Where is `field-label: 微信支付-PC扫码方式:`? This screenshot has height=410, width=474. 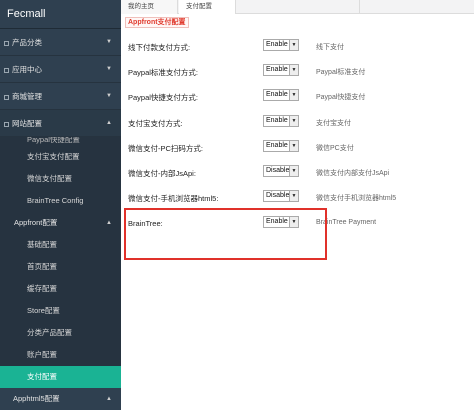
field-label: 微信支付-PC扫码方式: is located at coordinates (165, 148).